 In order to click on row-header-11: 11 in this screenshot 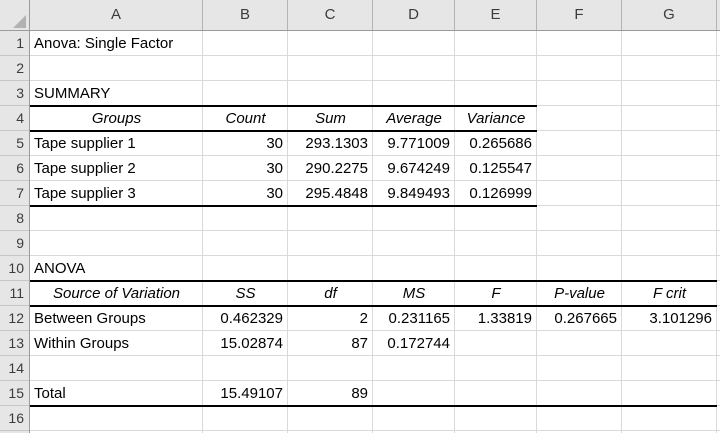, I will do `click(14, 293)`.